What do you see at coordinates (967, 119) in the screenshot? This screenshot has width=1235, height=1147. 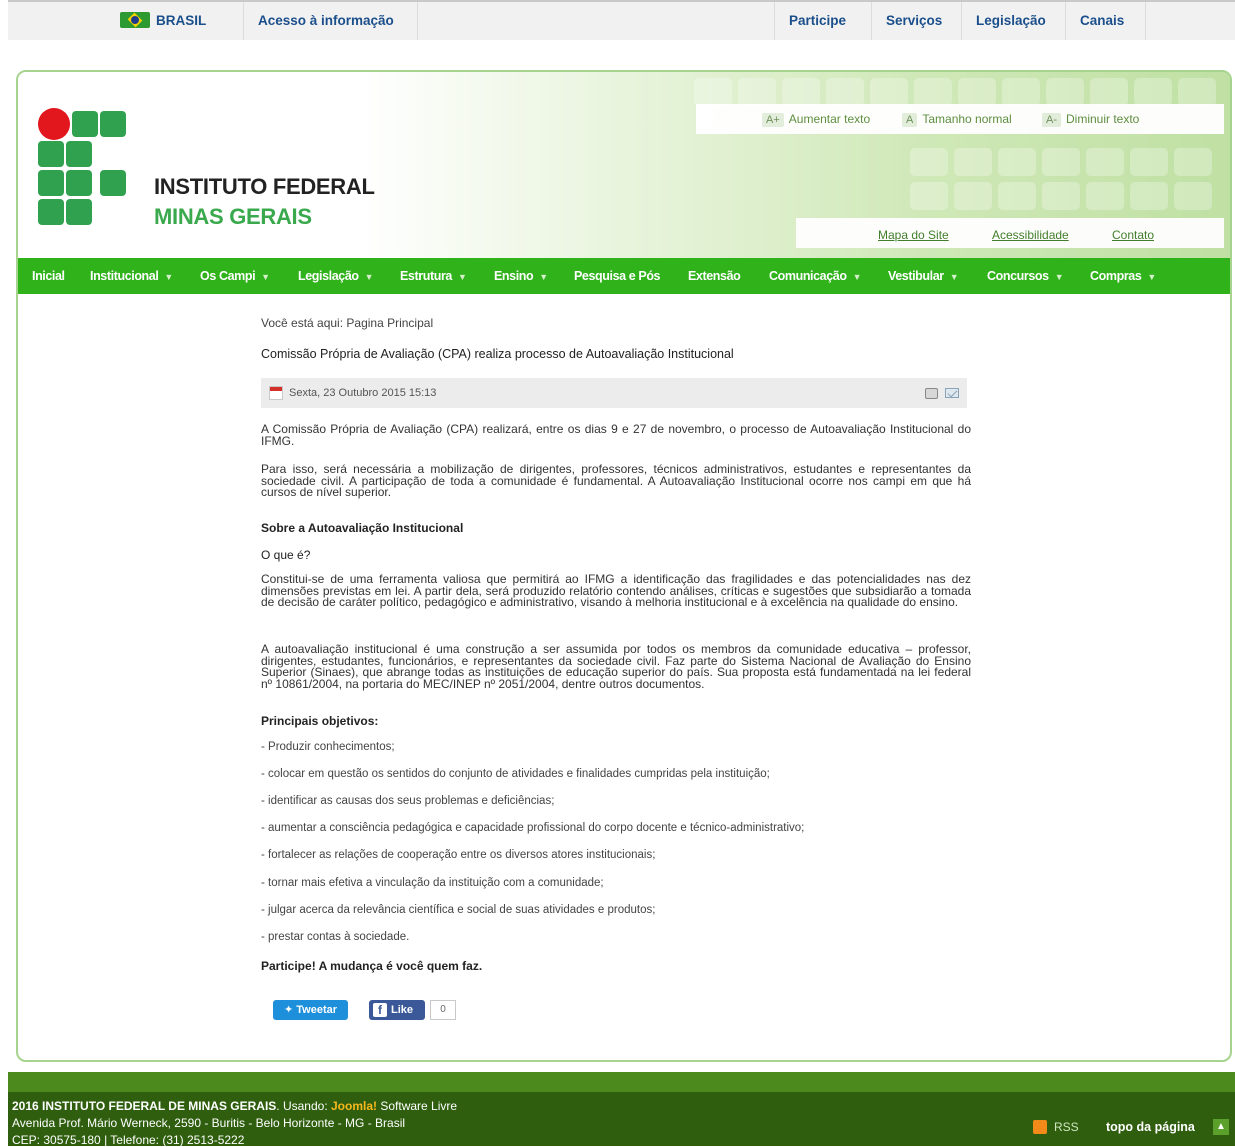 I see `normal-text-label: Tamanho normal` at bounding box center [967, 119].